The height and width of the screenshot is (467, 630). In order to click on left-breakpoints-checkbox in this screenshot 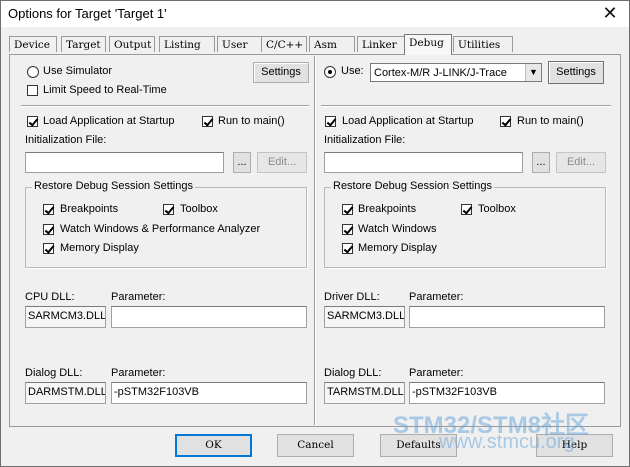, I will do `click(48, 209)`.